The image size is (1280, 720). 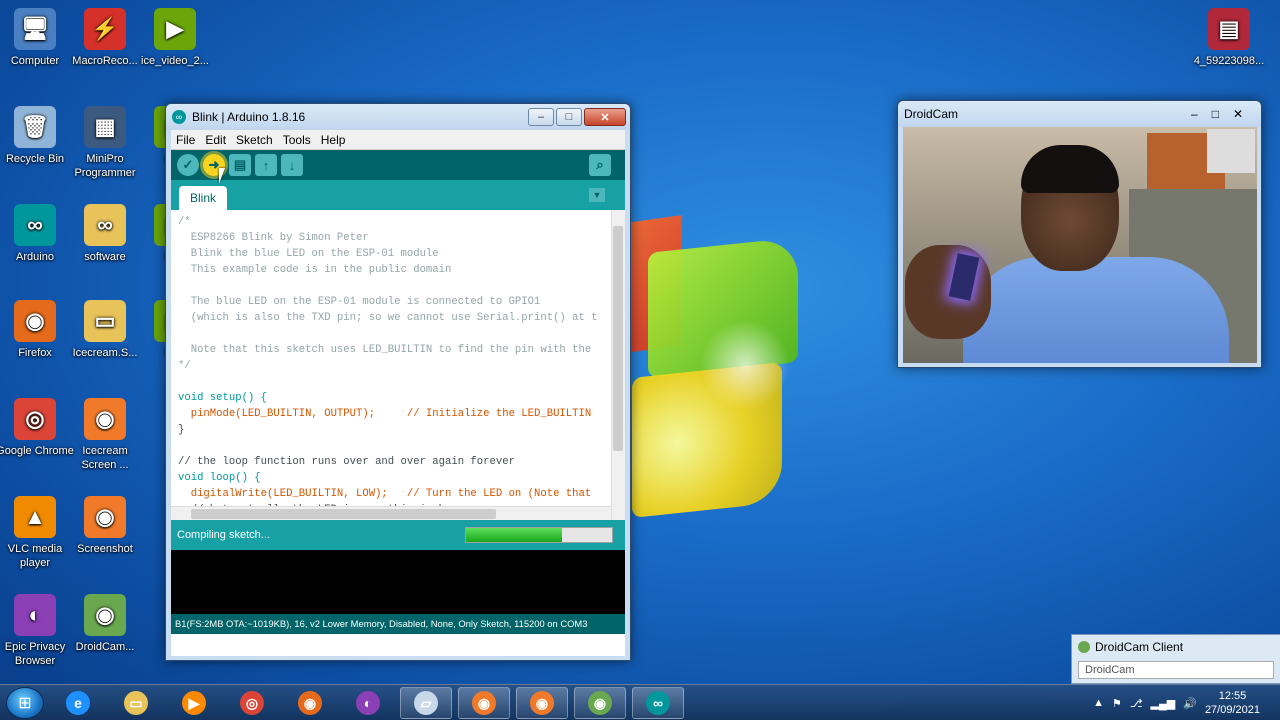 What do you see at coordinates (1190, 703) in the screenshot?
I see `volume-icon: 🔊` at bounding box center [1190, 703].